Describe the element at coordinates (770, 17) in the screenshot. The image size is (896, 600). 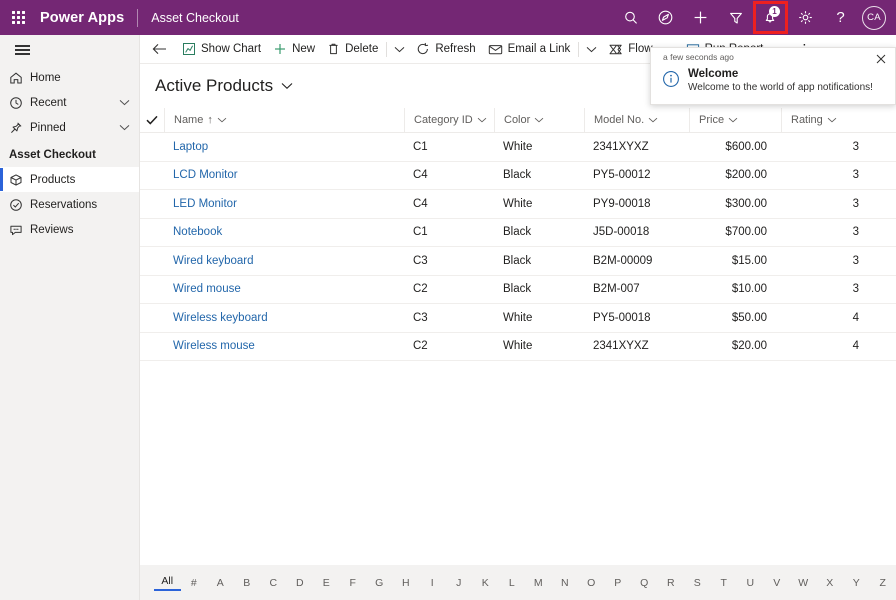
I see `notifications-button: 1` at that location.